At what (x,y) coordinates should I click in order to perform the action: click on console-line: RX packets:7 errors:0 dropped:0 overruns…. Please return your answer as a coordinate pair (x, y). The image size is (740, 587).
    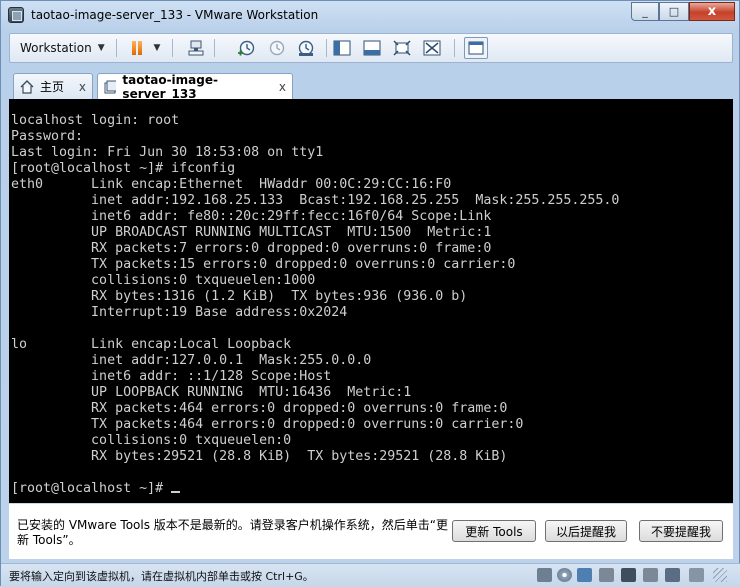
    Looking at the image, I should click on (291, 248).